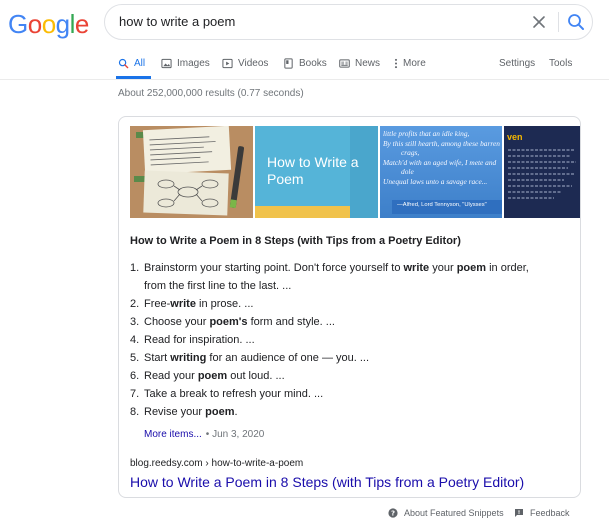 This screenshot has height=528, width=609. Describe the element at coordinates (519, 513) in the screenshot. I see `feedback-icon` at that location.